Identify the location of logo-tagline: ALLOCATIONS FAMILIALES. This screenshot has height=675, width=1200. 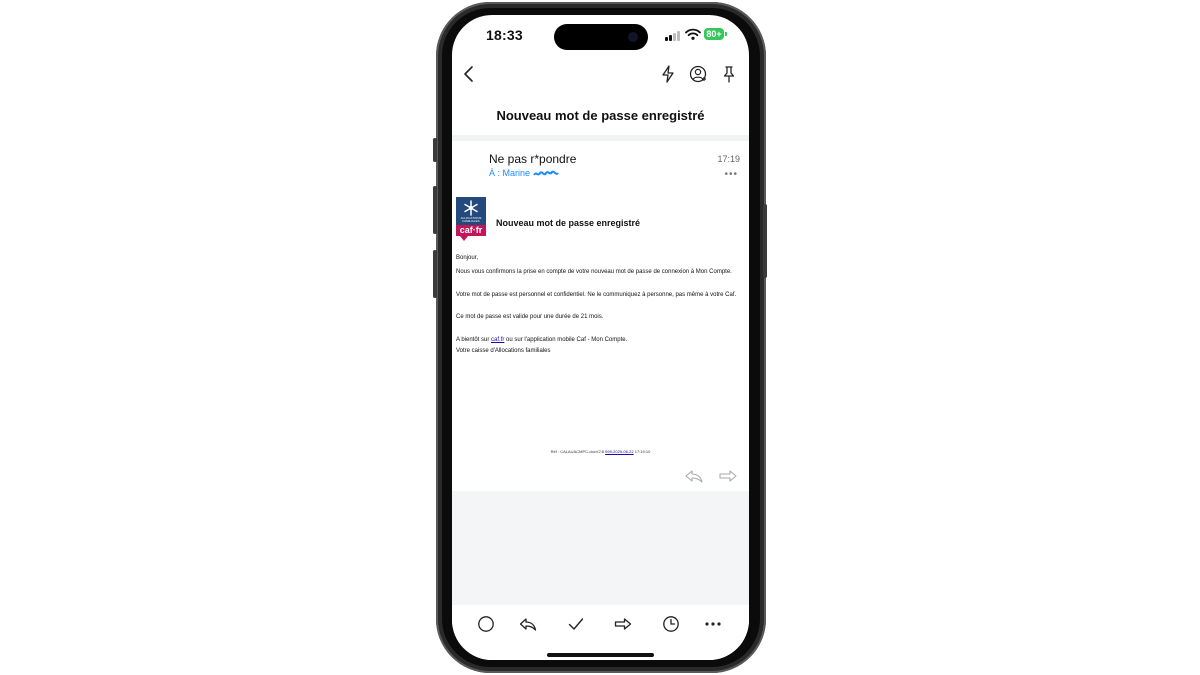
(471, 219).